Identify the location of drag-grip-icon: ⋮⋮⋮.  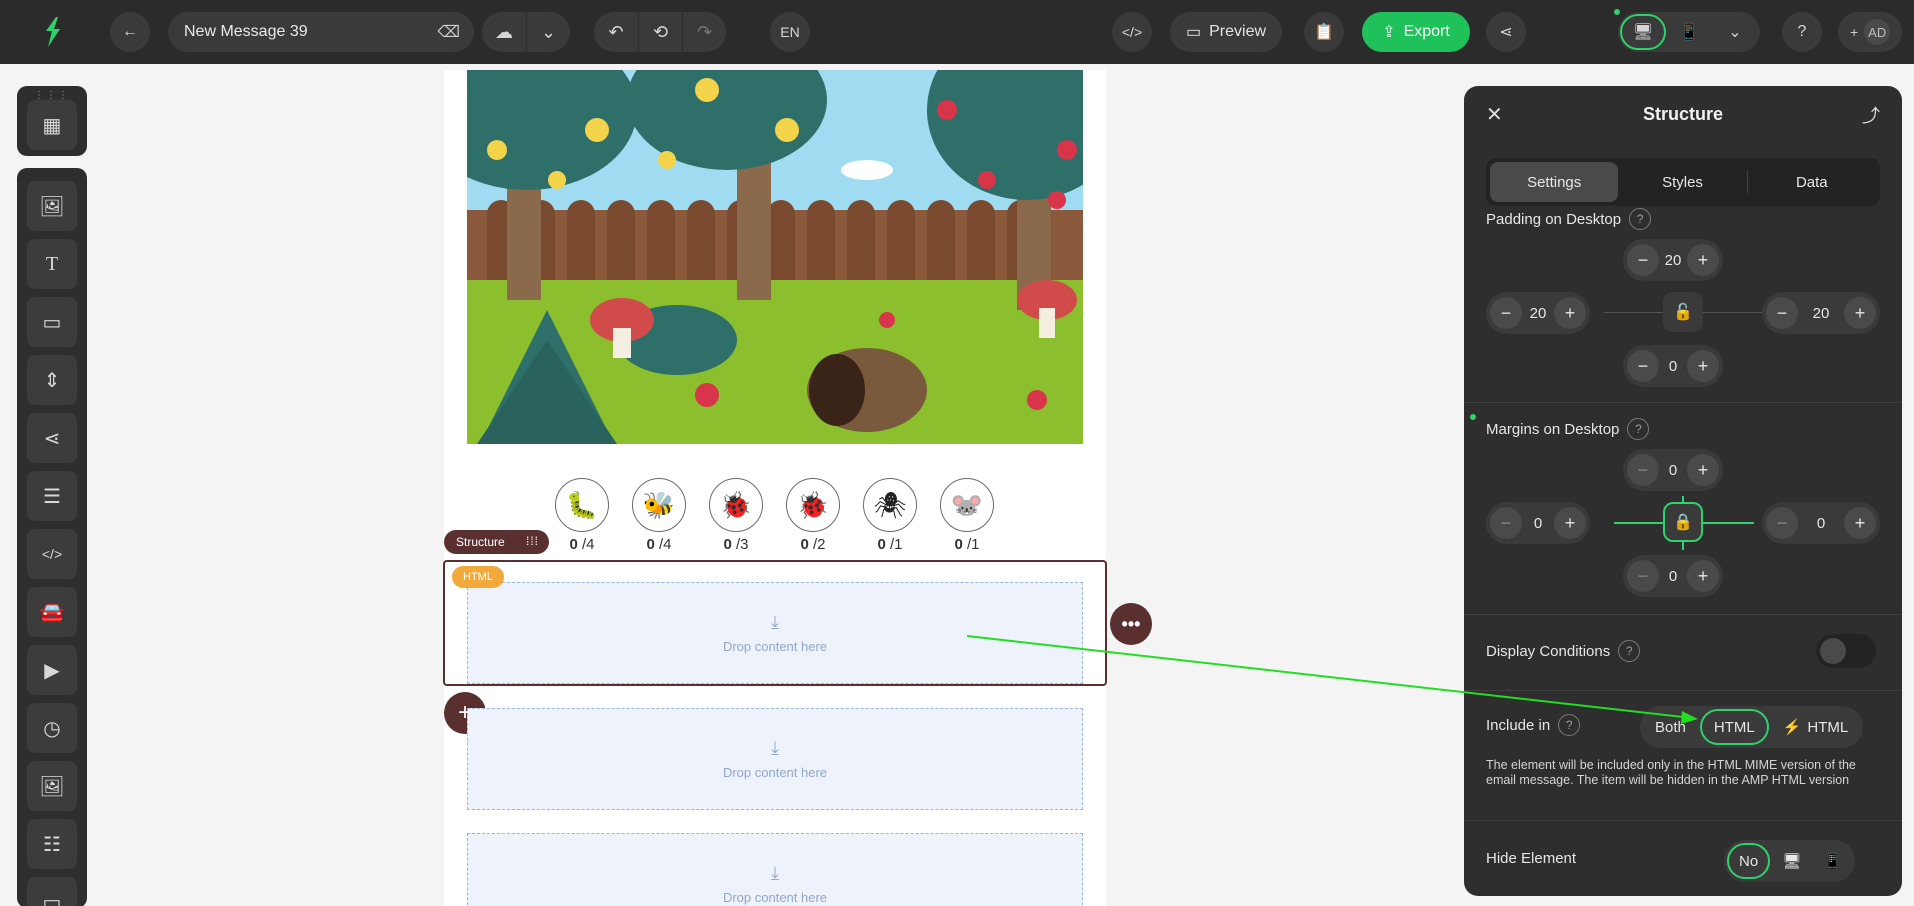
(52, 95).